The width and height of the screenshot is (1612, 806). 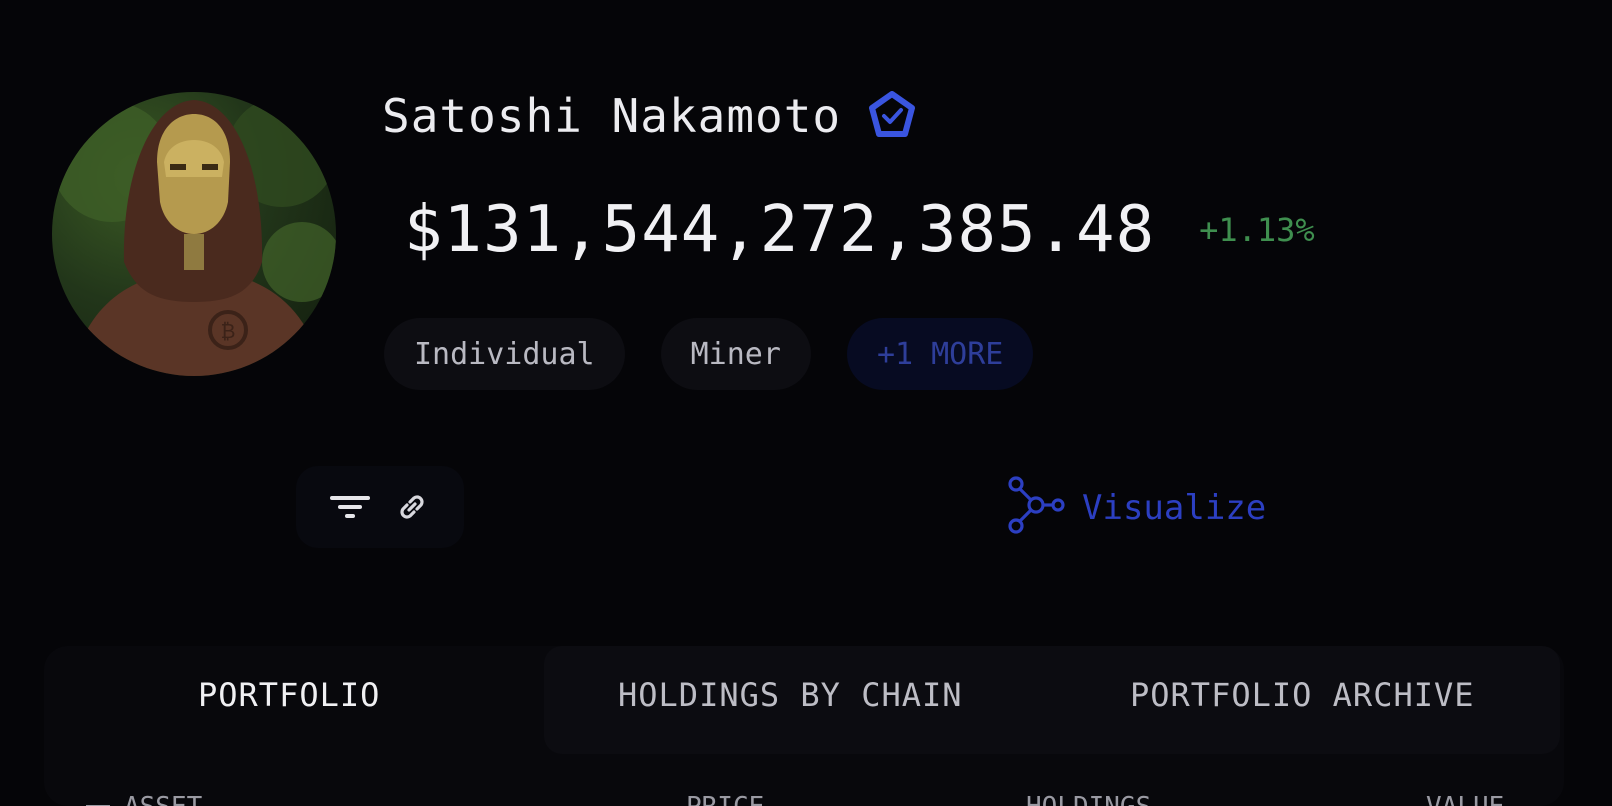 What do you see at coordinates (163, 799) in the screenshot?
I see `column-header-asset-label: ASSET` at bounding box center [163, 799].